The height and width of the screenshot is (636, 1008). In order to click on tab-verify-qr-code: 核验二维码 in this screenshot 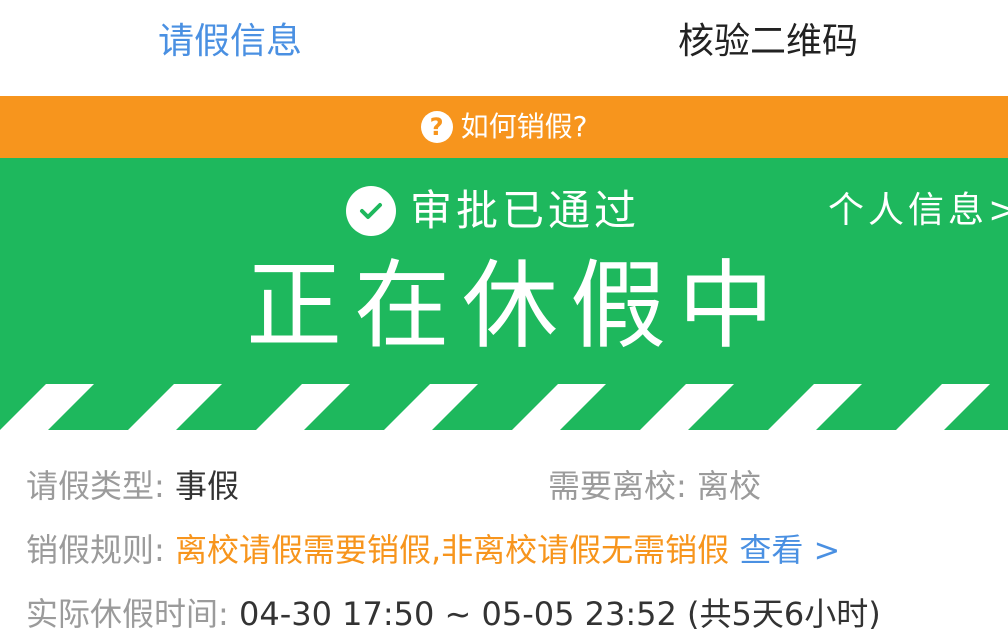, I will do `click(768, 42)`.